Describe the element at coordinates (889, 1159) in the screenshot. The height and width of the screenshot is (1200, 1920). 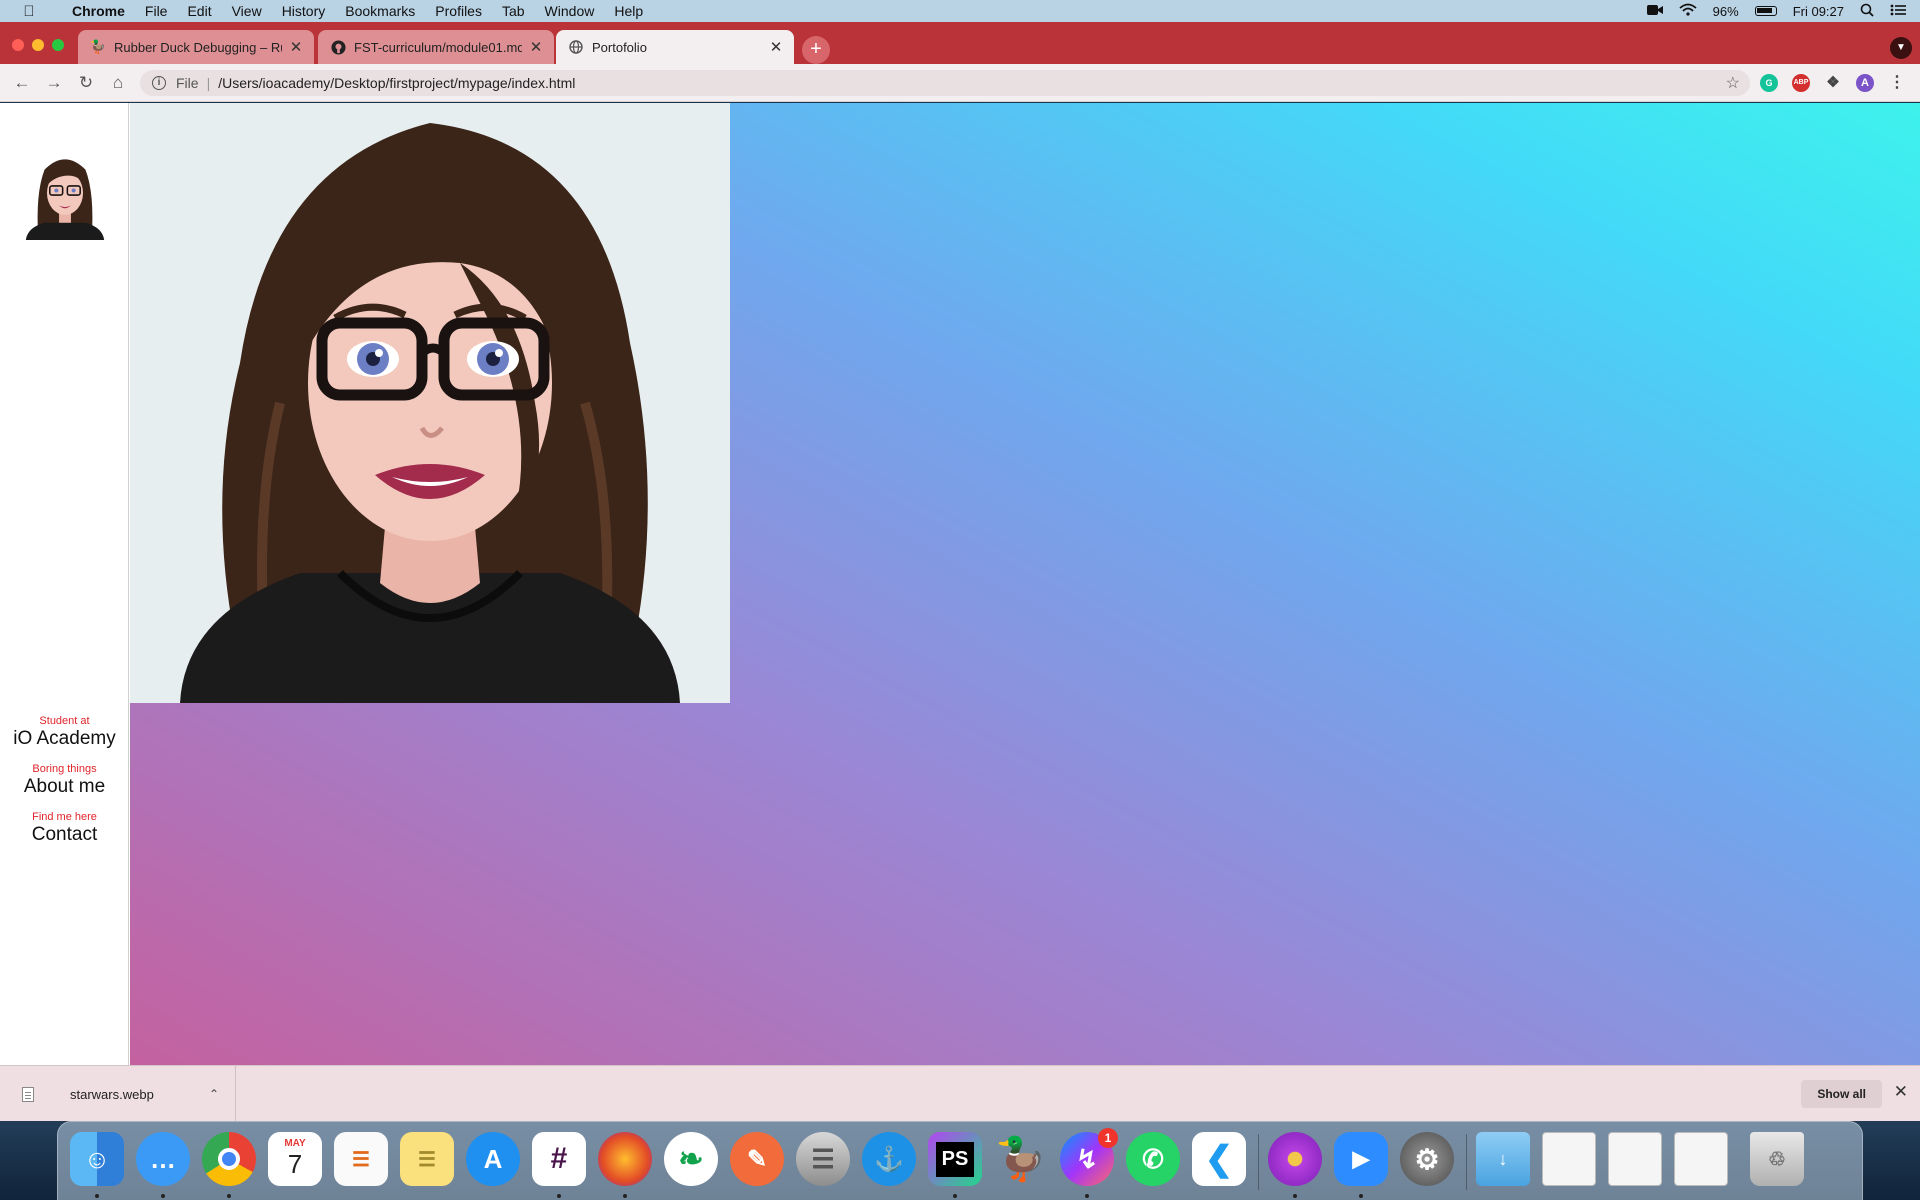
I see `docker-icon: ⚓` at that location.